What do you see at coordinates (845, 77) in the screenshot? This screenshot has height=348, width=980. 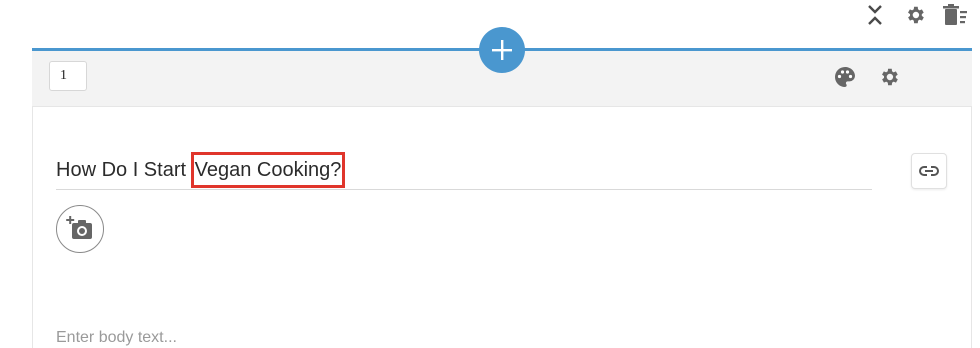 I see `palette-icon` at bounding box center [845, 77].